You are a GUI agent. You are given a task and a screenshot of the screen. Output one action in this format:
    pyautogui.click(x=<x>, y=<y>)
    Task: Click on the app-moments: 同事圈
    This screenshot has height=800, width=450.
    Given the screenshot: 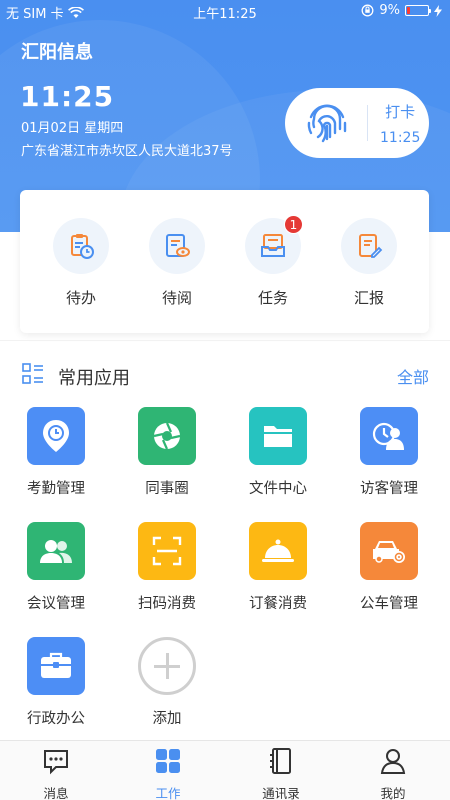 What is the action you would take?
    pyautogui.click(x=167, y=452)
    